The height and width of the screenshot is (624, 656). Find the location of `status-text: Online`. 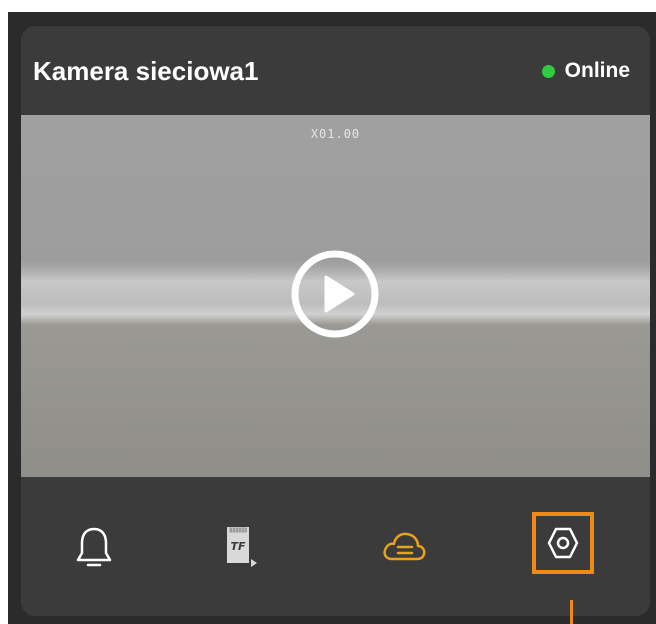

status-text: Online is located at coordinates (597, 70).